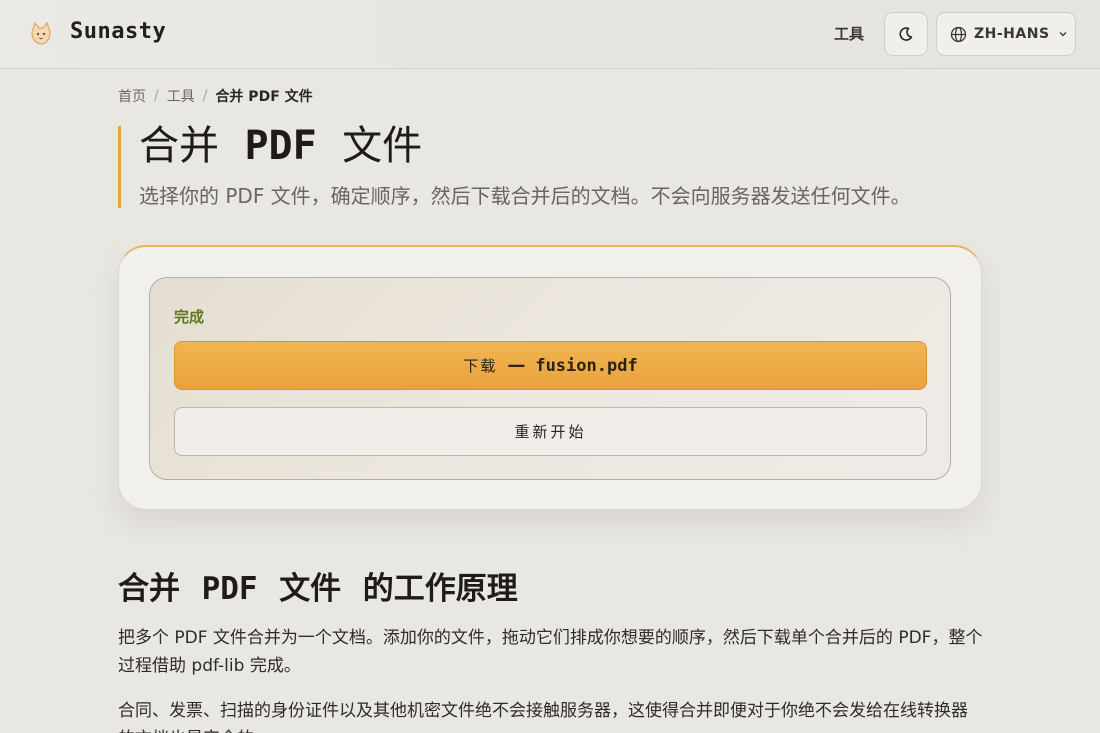  I want to click on page-title-pre: 合并, so click(179, 146).